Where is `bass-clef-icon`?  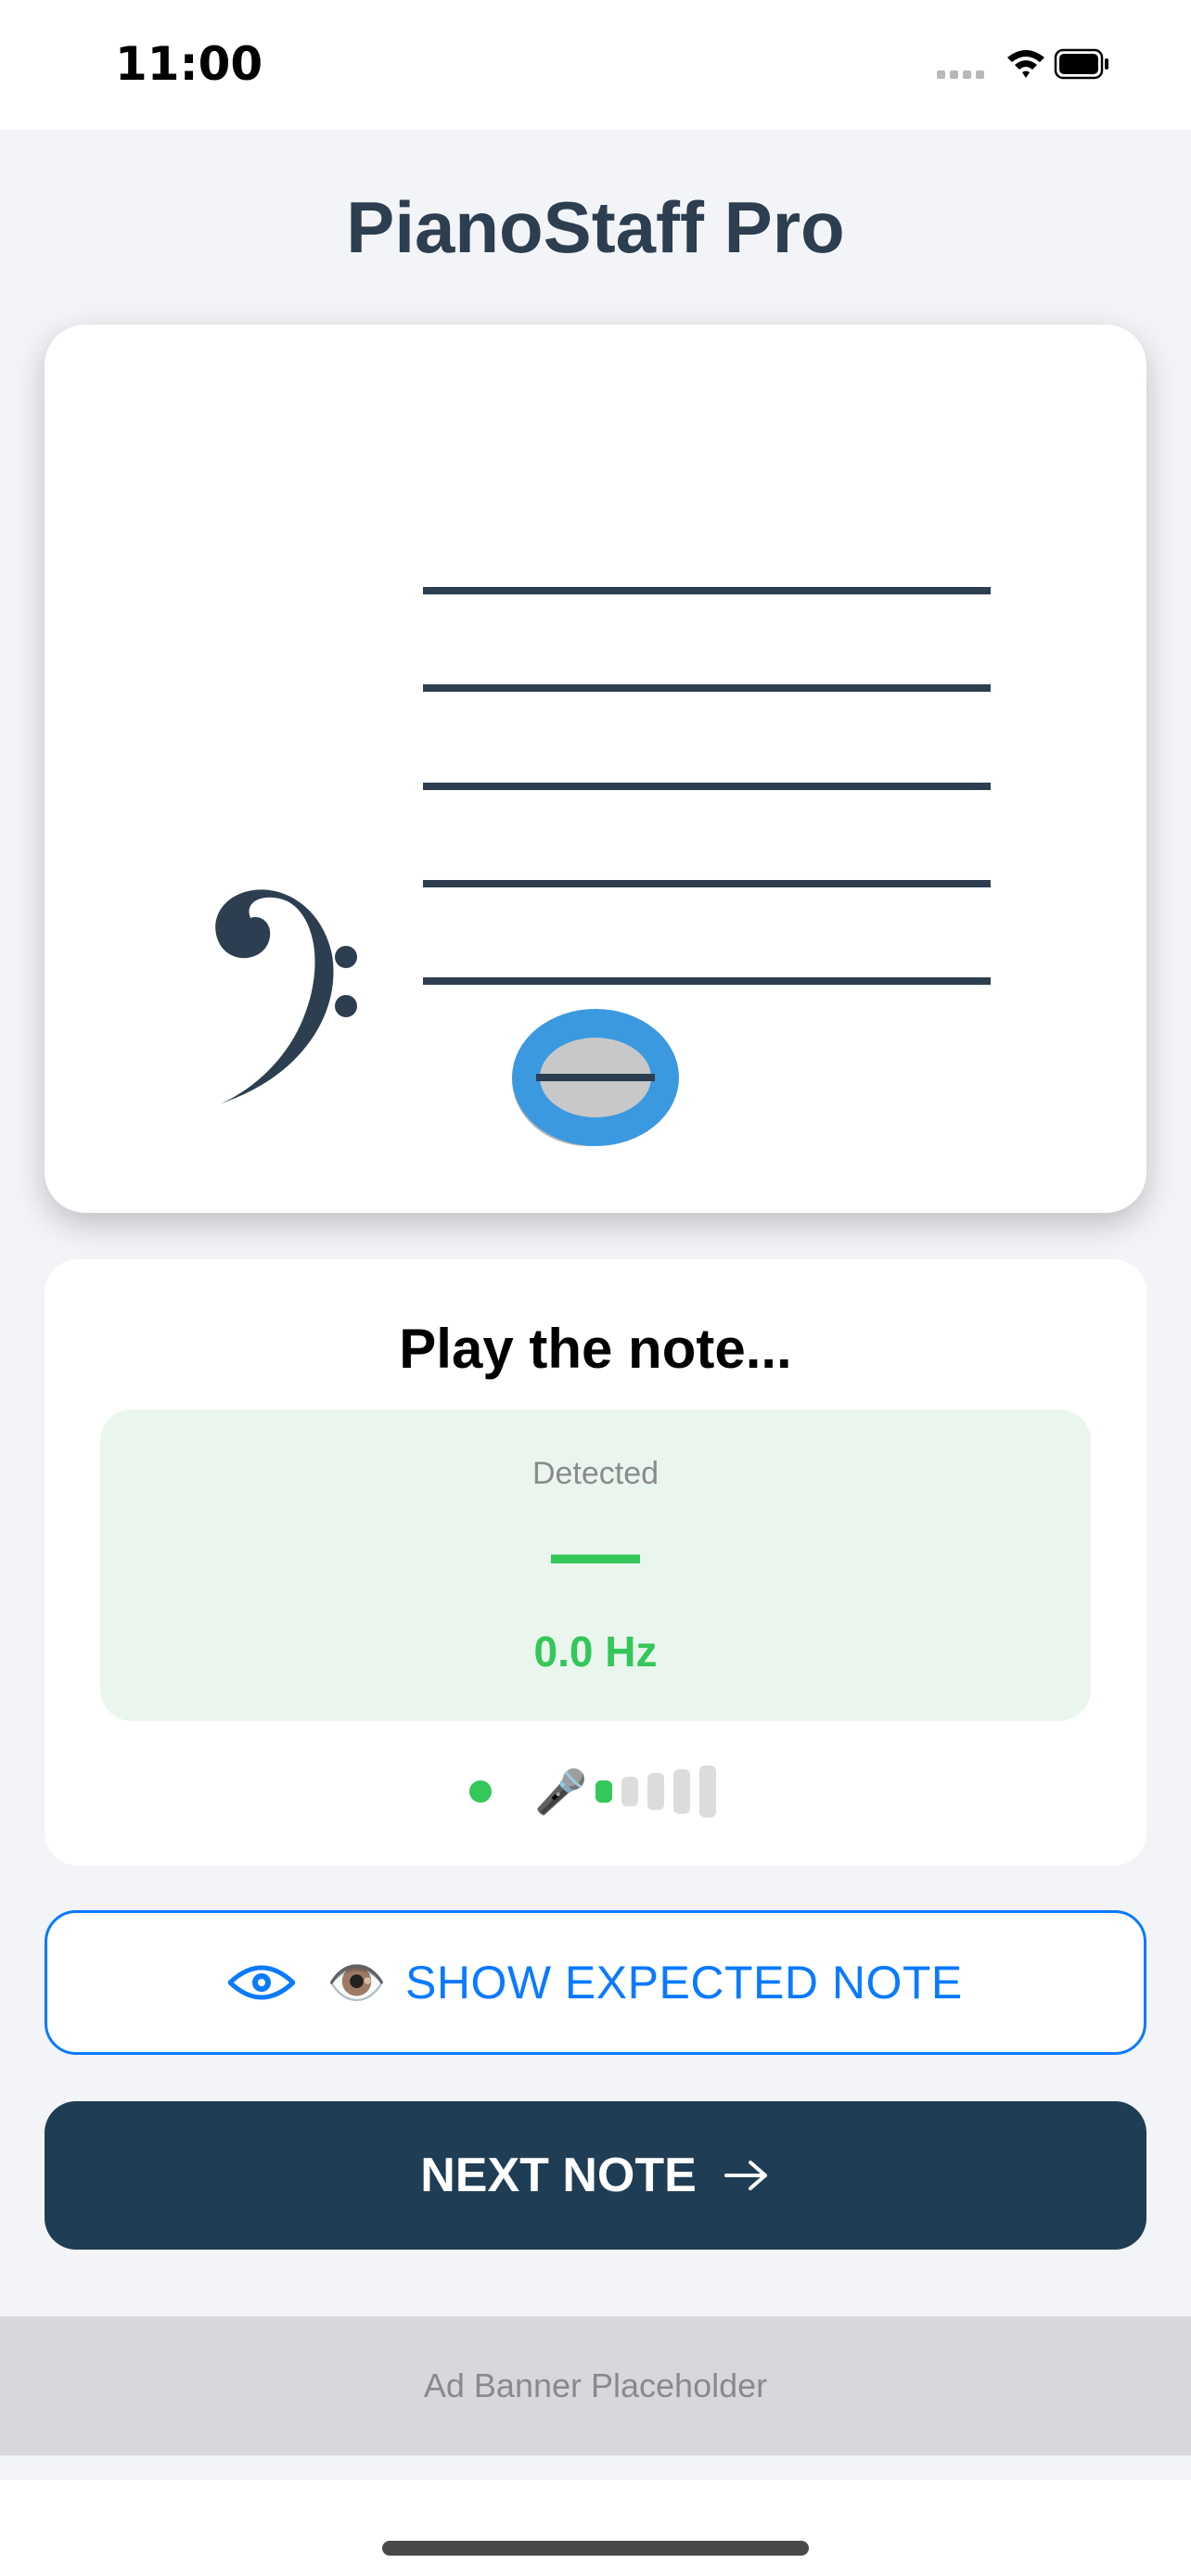 bass-clef-icon is located at coordinates (286, 996).